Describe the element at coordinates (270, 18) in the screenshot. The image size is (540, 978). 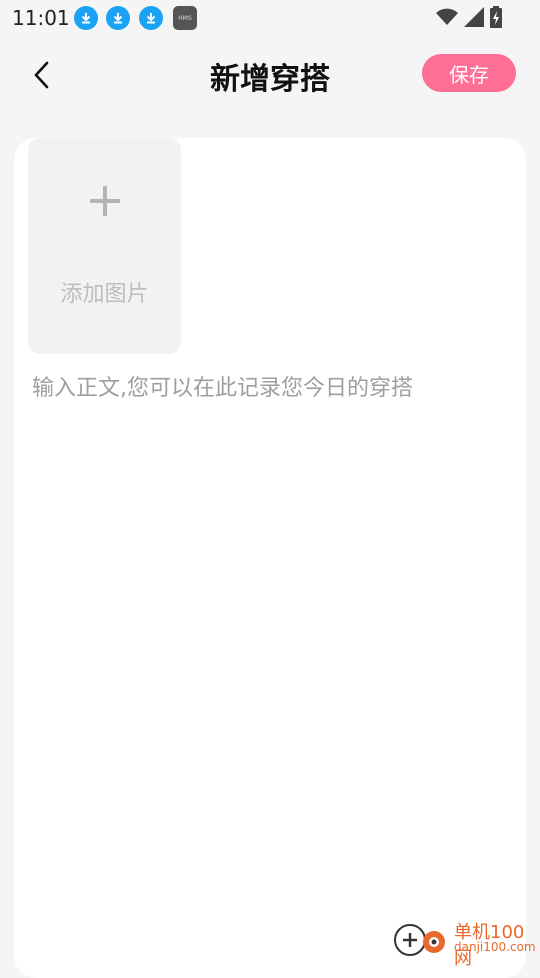
I see `status-bar: 11:01 HMS` at that location.